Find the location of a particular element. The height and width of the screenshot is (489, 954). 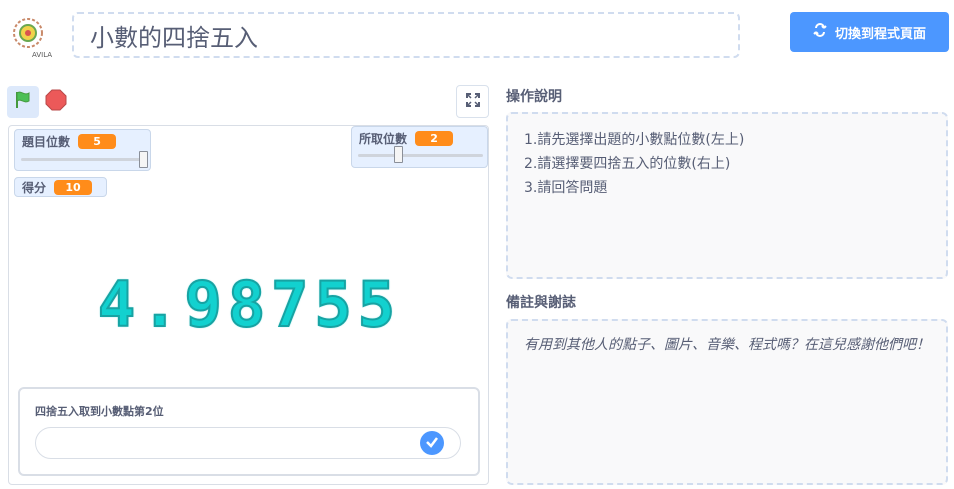

ask-question: 四捨五入取到小數點第2位 is located at coordinates (99, 411).